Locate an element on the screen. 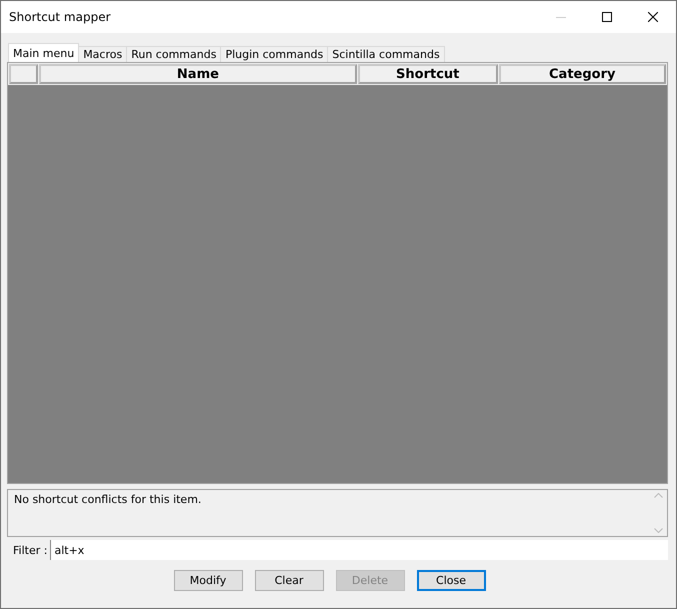  maximize-icon is located at coordinates (607, 17).